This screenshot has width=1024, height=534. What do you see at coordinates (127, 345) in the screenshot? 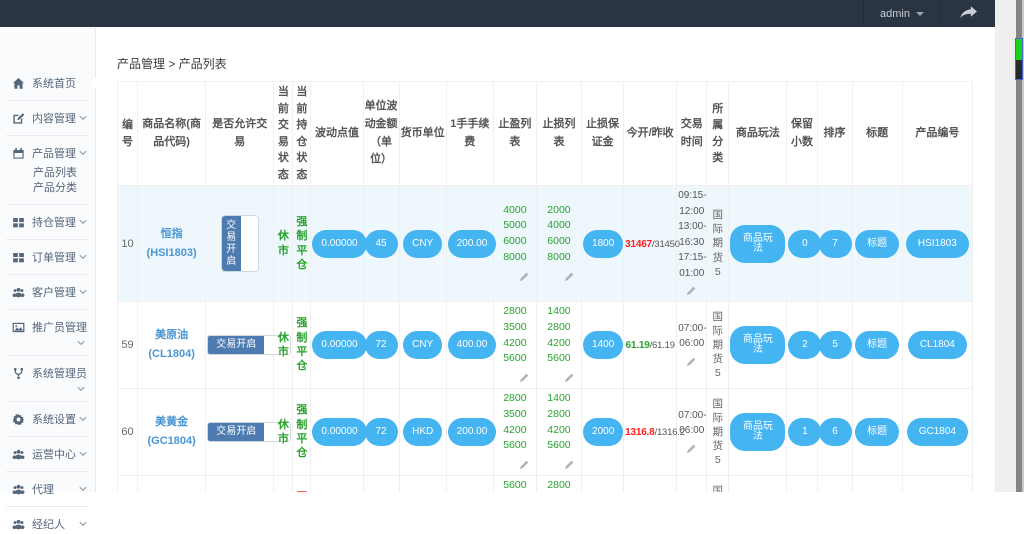
I see `id-cell: 59` at bounding box center [127, 345].